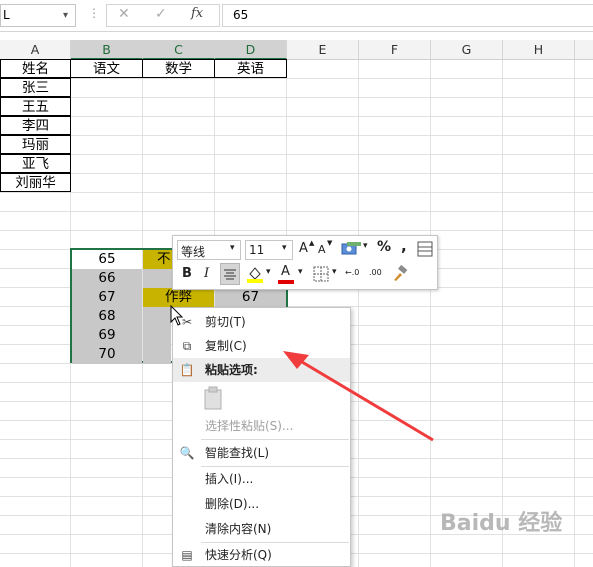  What do you see at coordinates (425, 249) in the screenshot?
I see `merge-center-icon` at bounding box center [425, 249].